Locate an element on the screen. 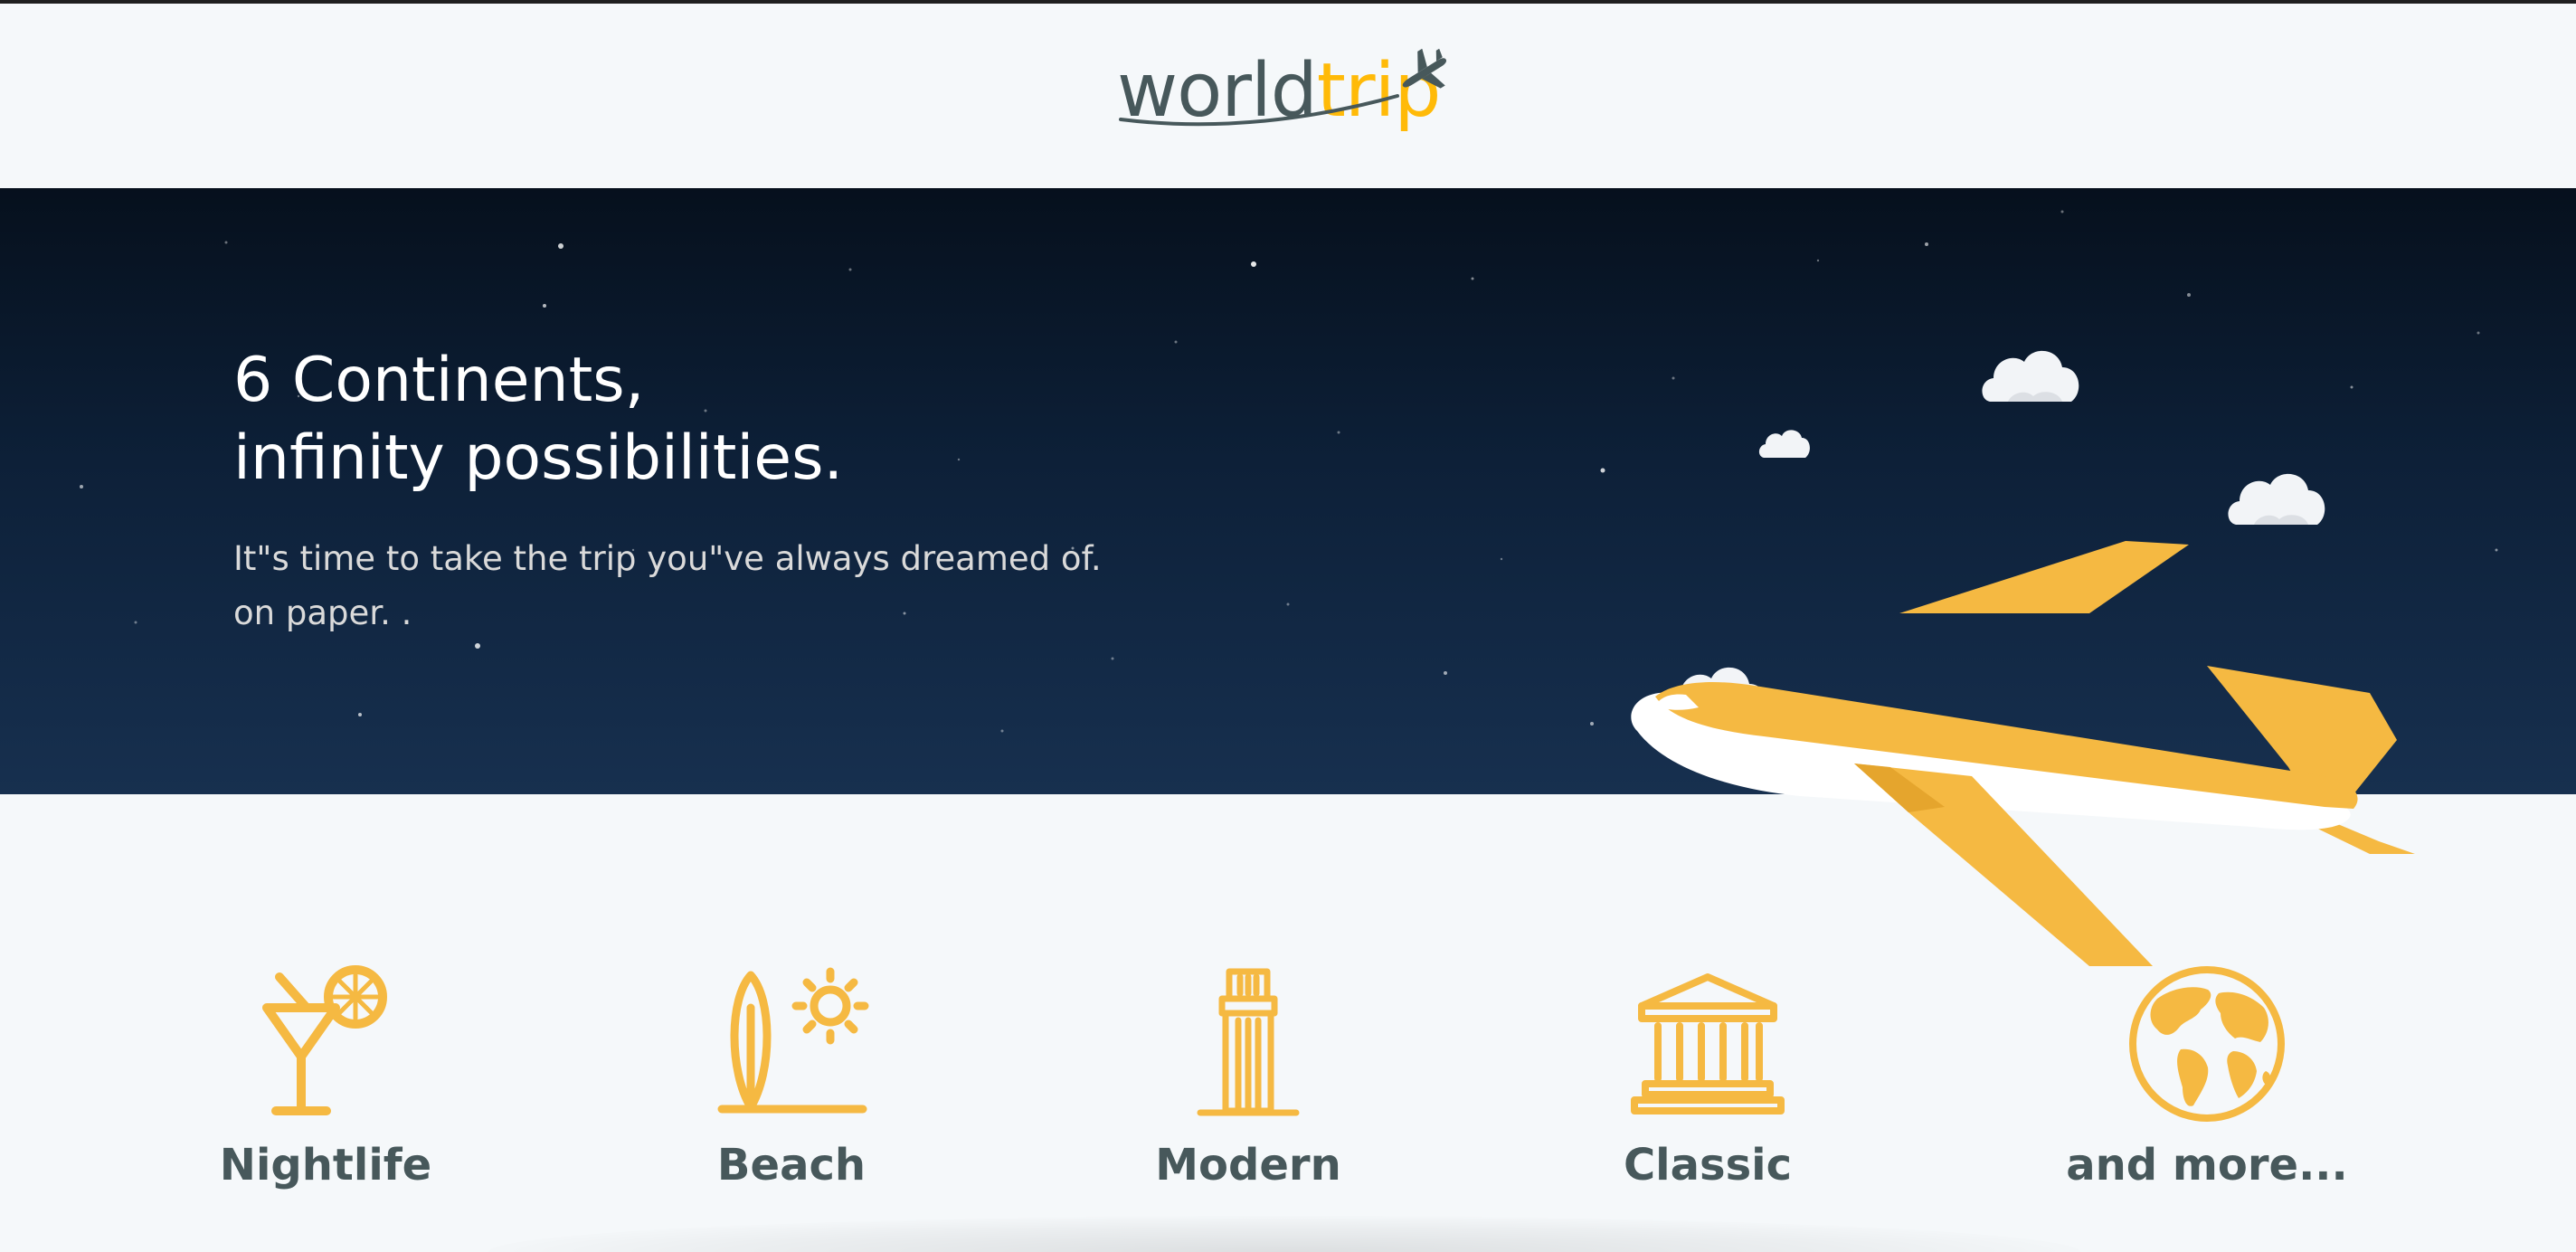 The height and width of the screenshot is (1252, 2576). hero-title-line1: 6 Continents, is located at coordinates (439, 380).